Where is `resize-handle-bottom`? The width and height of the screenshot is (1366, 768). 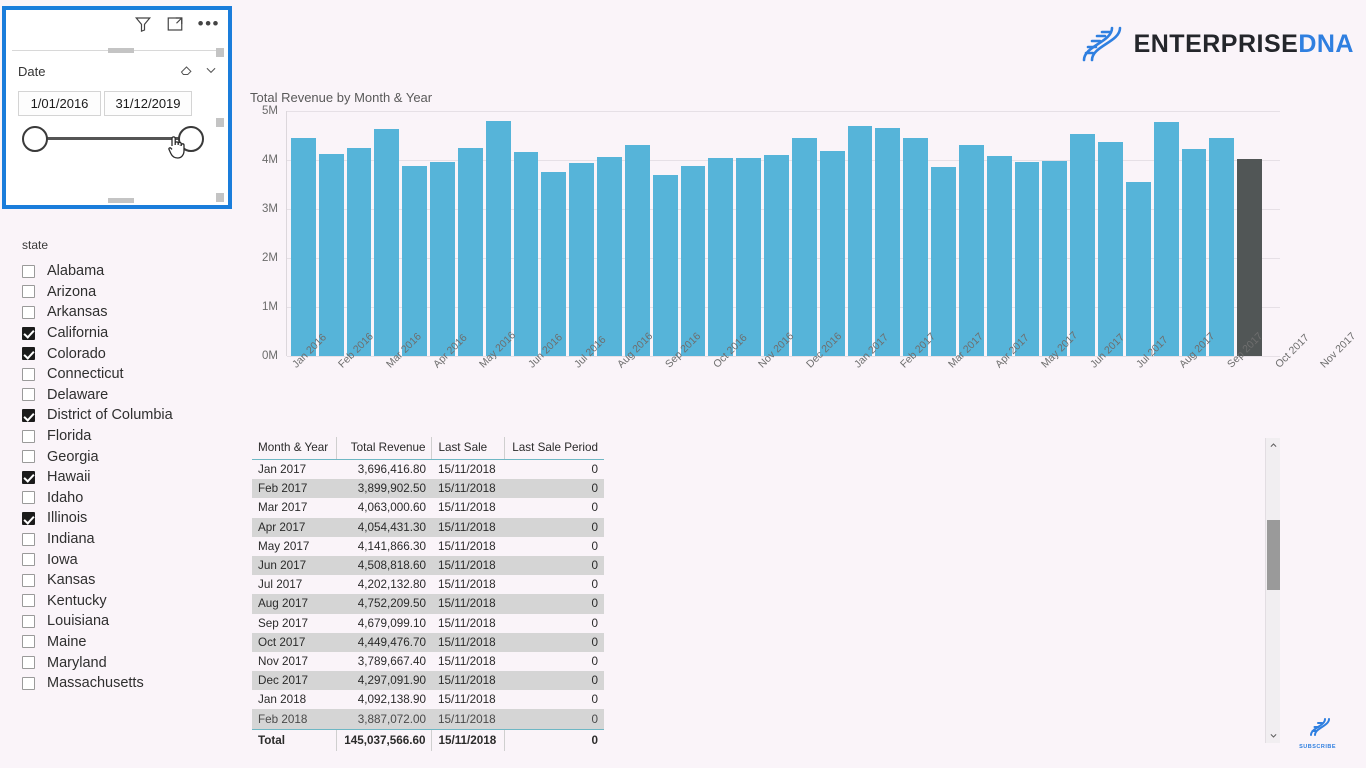 resize-handle-bottom is located at coordinates (121, 200).